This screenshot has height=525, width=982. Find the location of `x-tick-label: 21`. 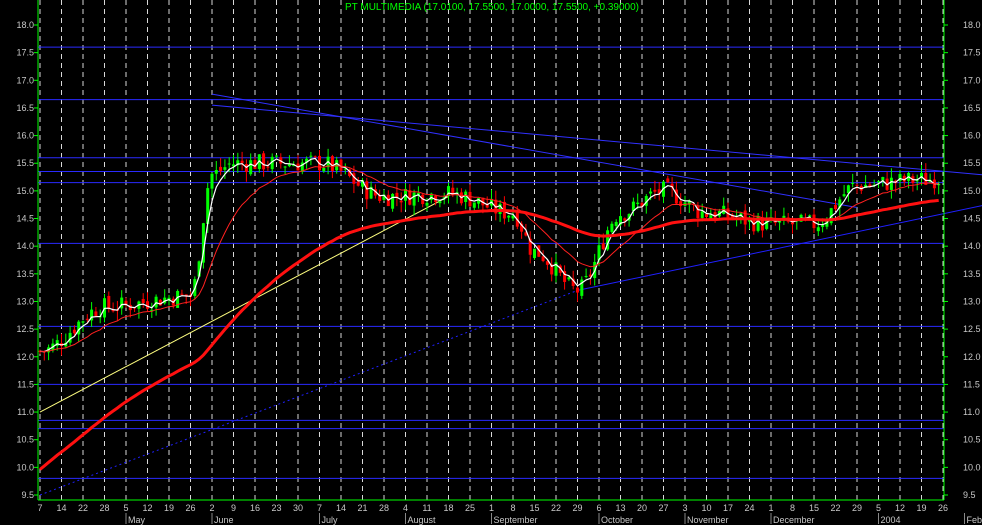

x-tick-label: 21 is located at coordinates (362, 508).